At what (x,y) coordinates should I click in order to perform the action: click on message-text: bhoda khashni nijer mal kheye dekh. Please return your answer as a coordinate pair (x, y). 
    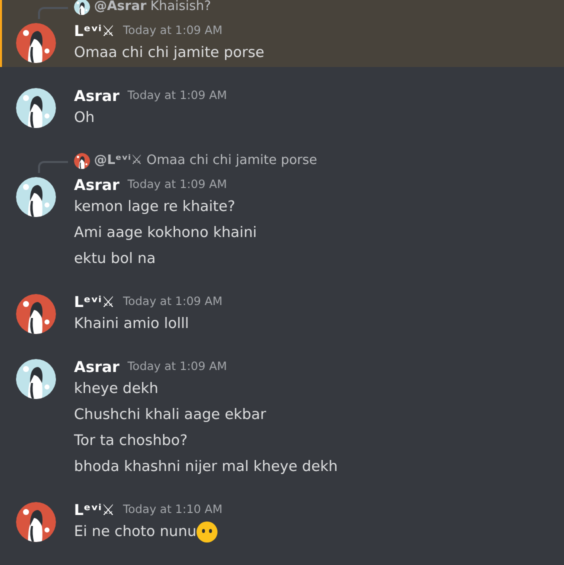
    Looking at the image, I should click on (206, 467).